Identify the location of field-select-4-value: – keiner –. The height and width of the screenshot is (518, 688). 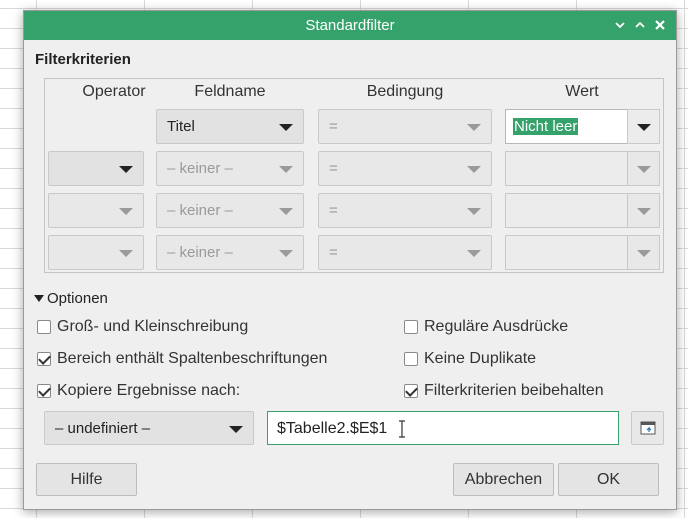
(200, 252).